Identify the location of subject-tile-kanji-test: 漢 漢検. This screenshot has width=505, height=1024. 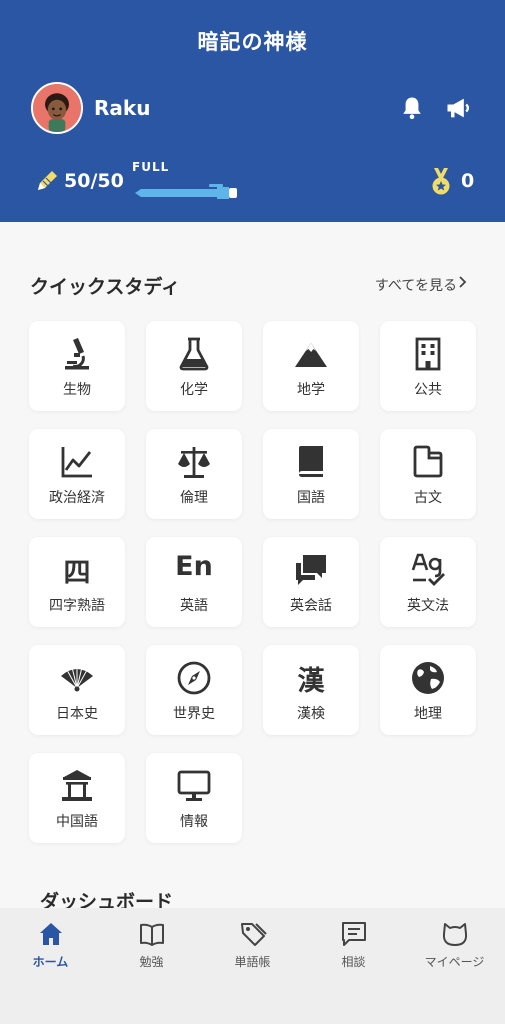
(311, 690).